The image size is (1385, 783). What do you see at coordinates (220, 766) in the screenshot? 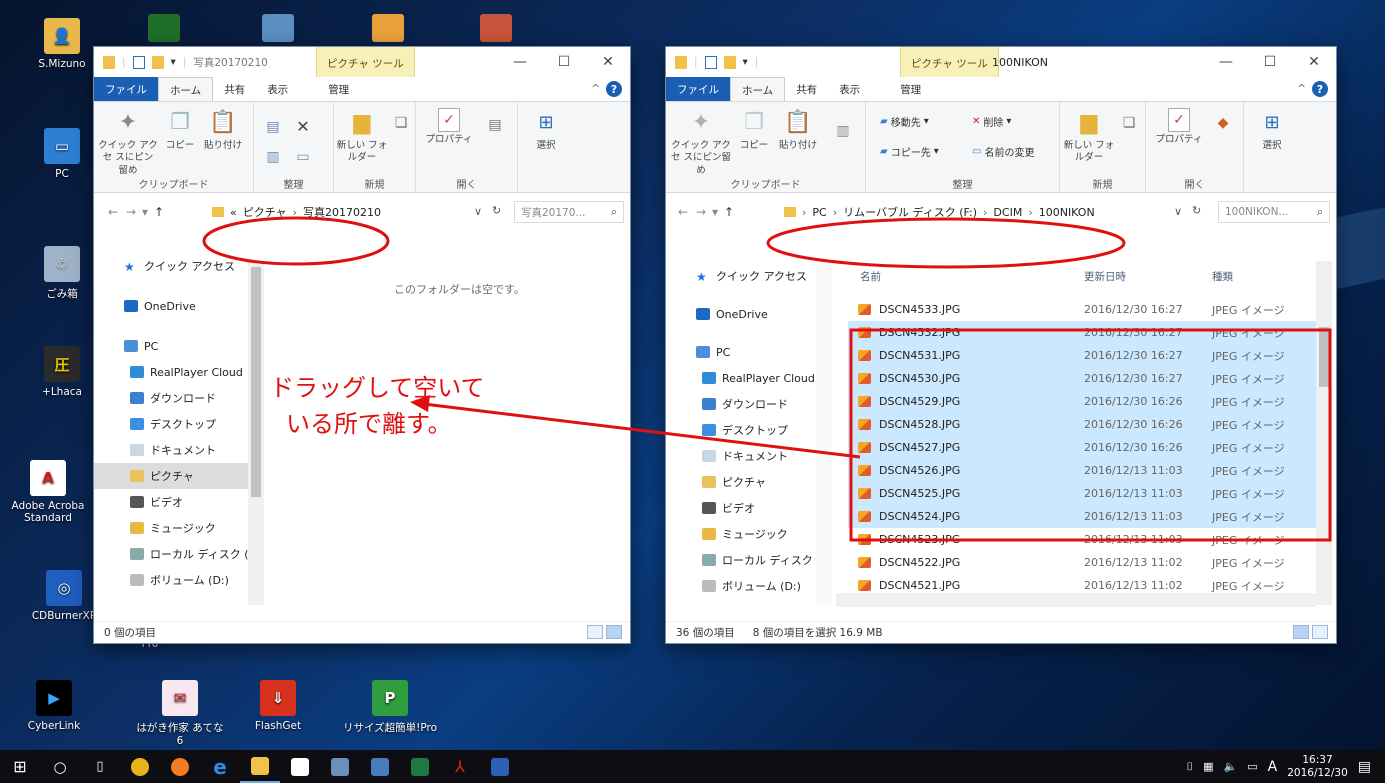
I see `taskbar-edge: e` at bounding box center [220, 766].